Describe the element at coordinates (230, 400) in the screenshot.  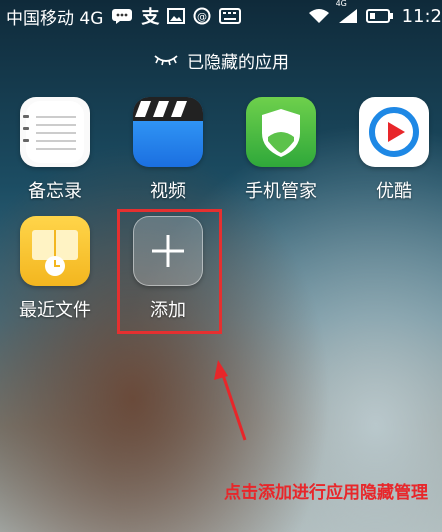
I see `arrow-icon` at that location.